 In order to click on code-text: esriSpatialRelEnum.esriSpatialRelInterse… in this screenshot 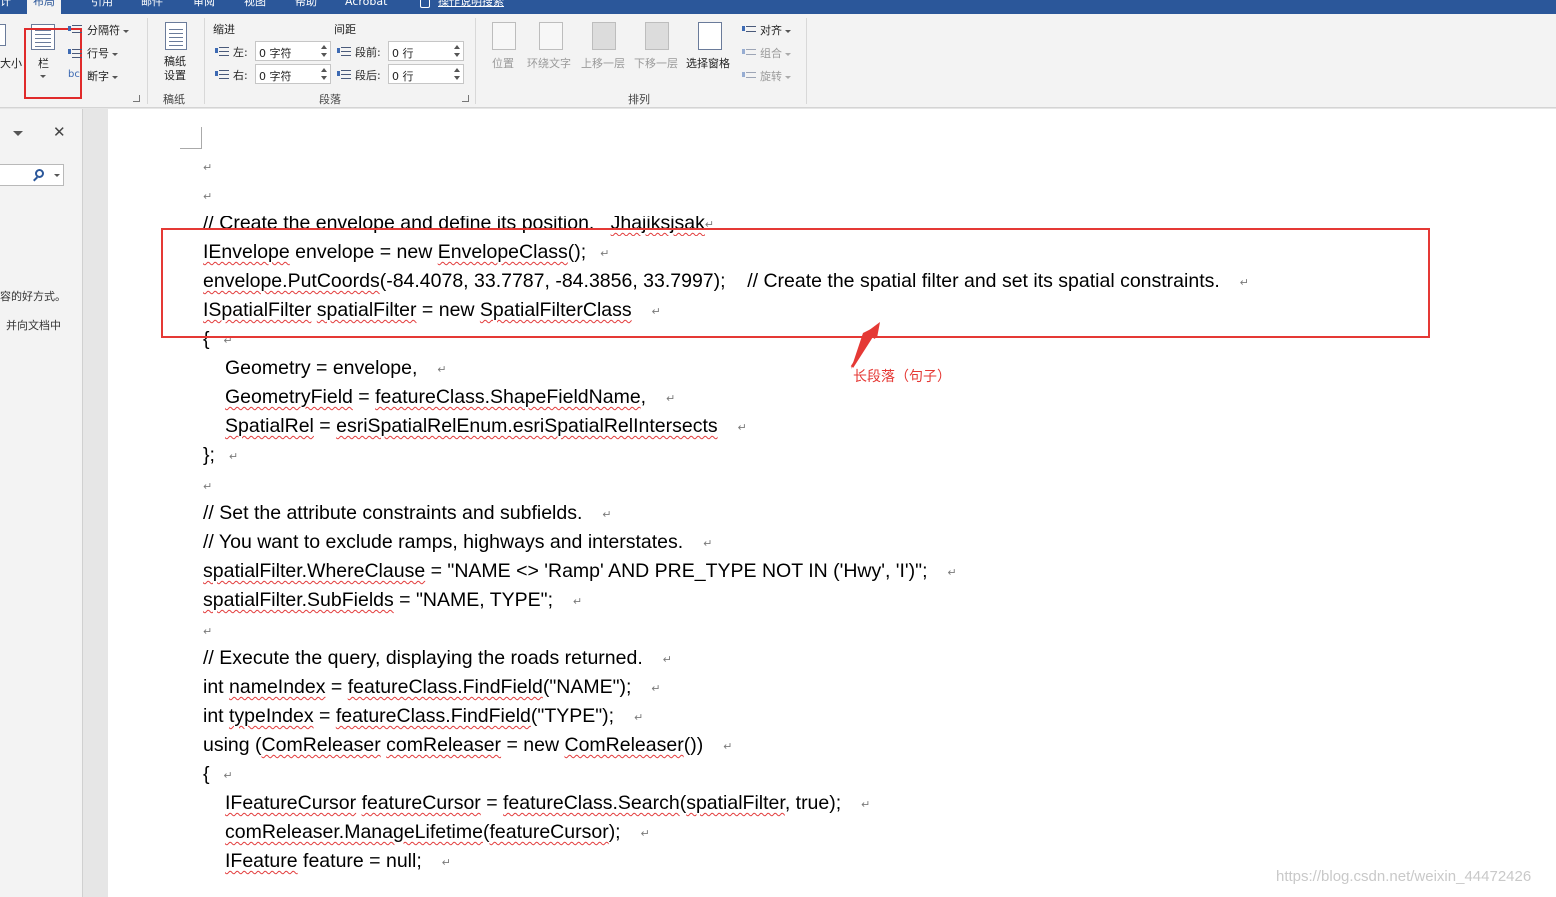, I will do `click(527, 426)`.